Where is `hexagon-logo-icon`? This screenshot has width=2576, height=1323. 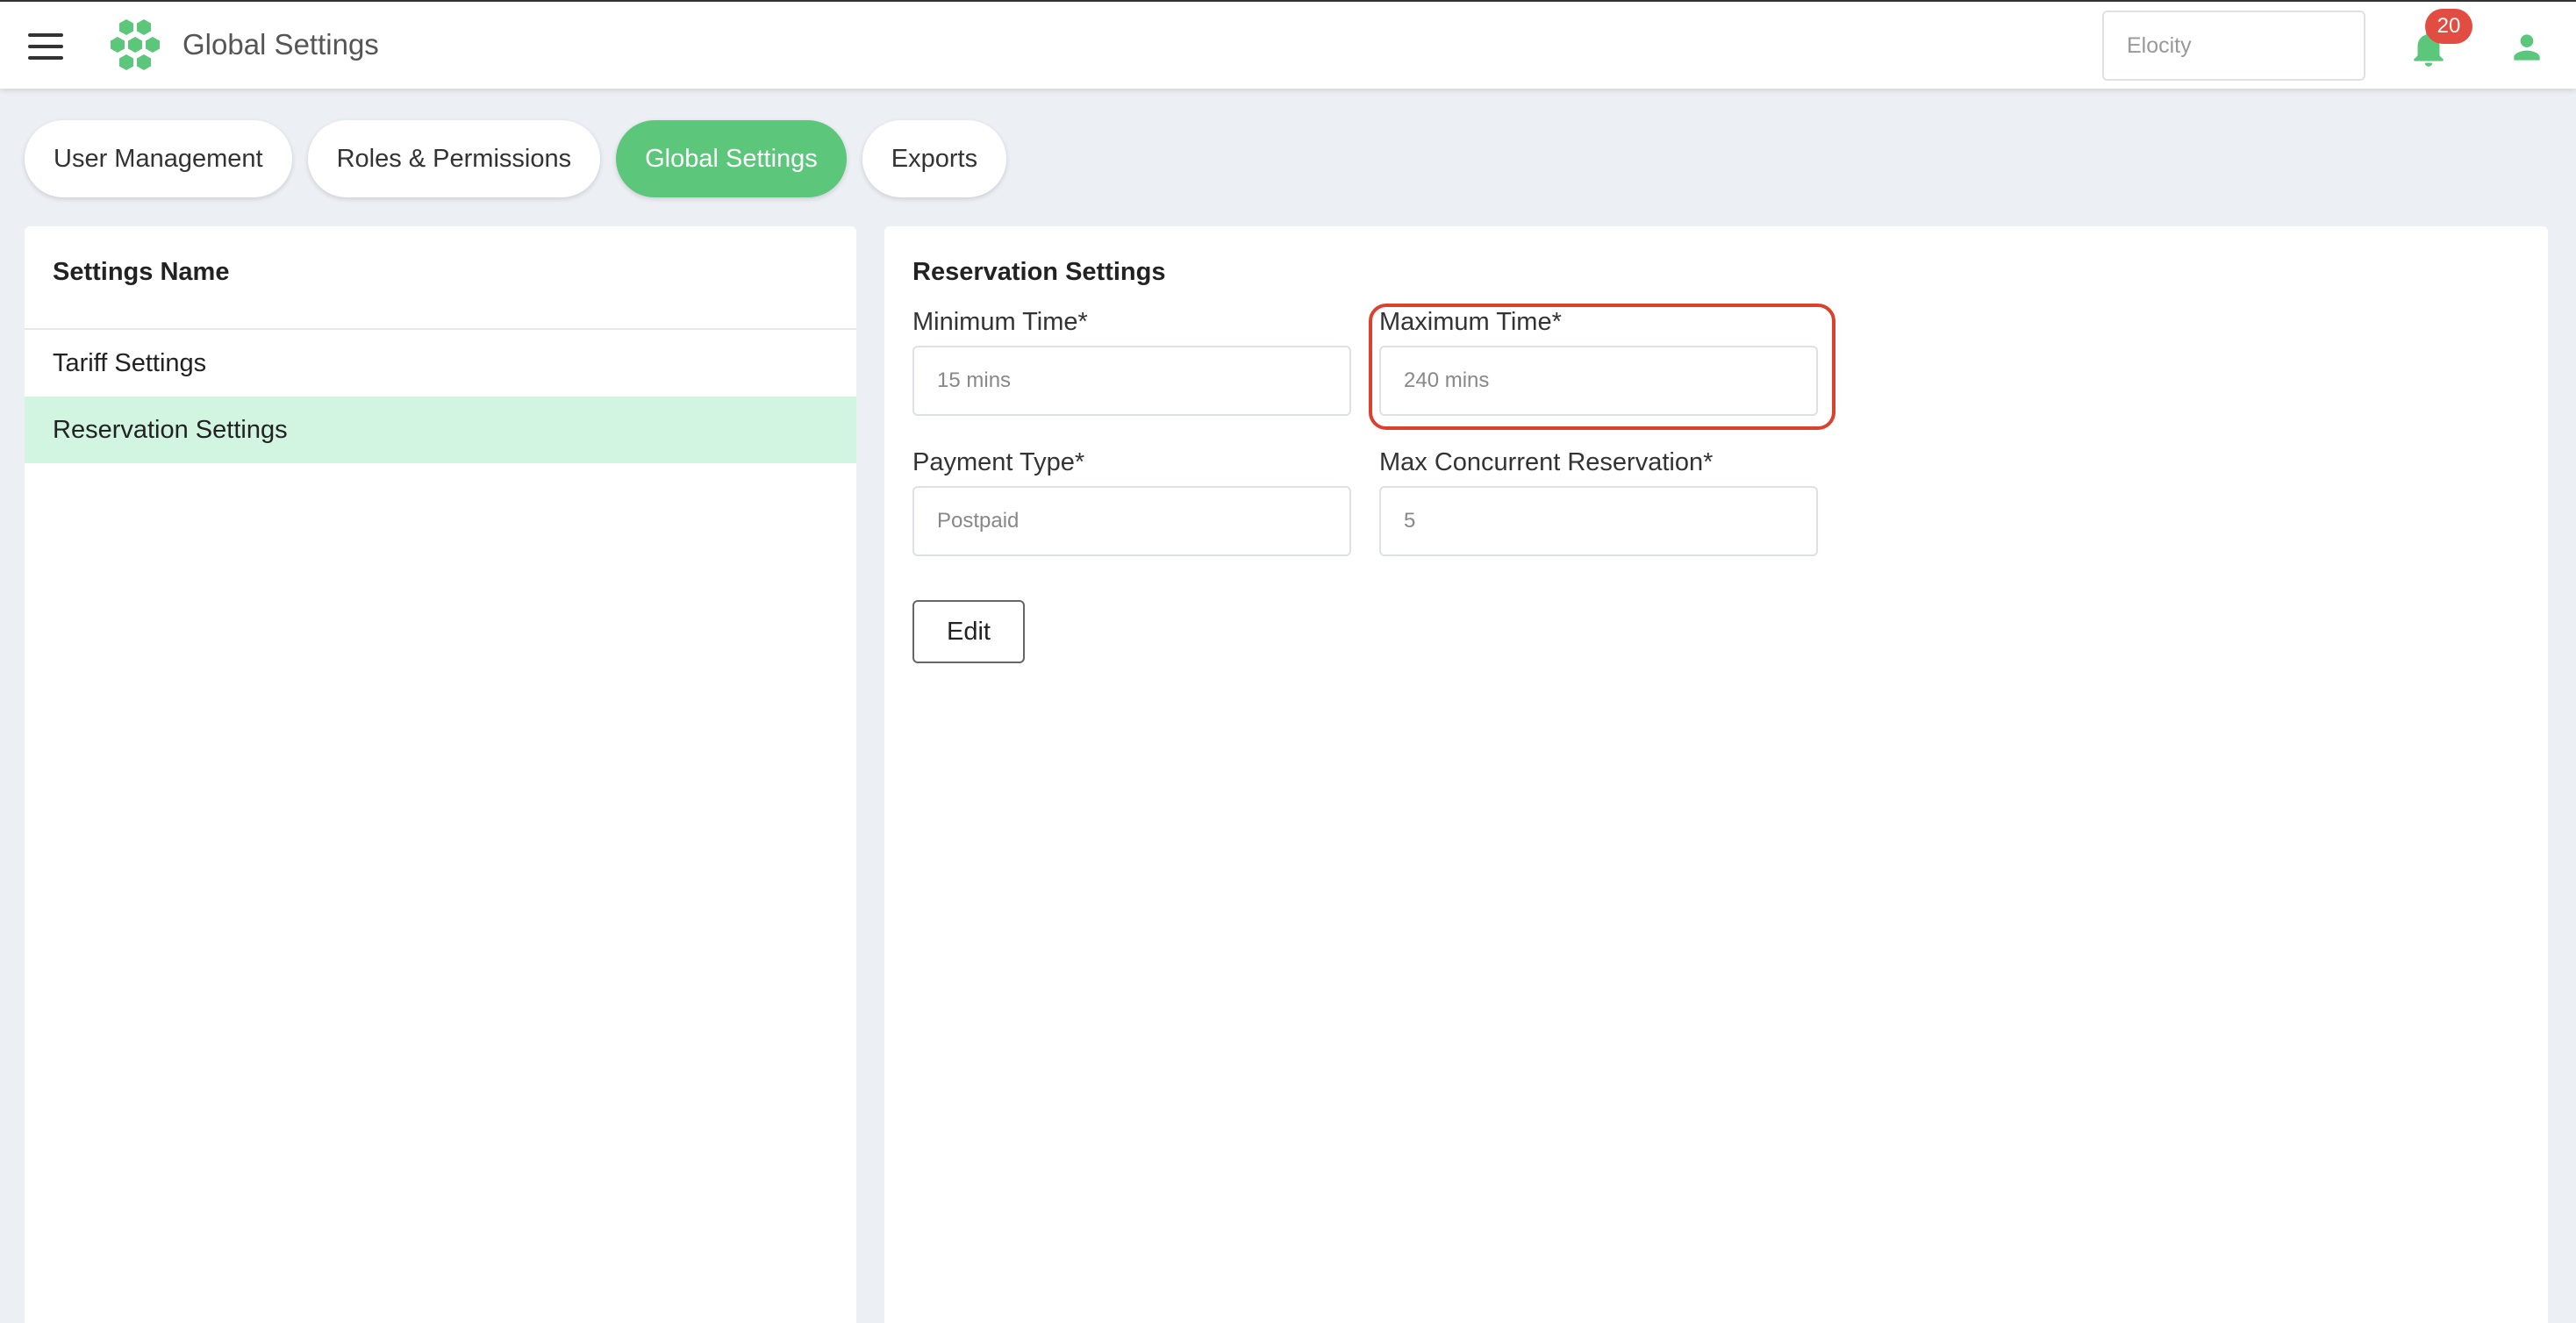 hexagon-logo-icon is located at coordinates (135, 44).